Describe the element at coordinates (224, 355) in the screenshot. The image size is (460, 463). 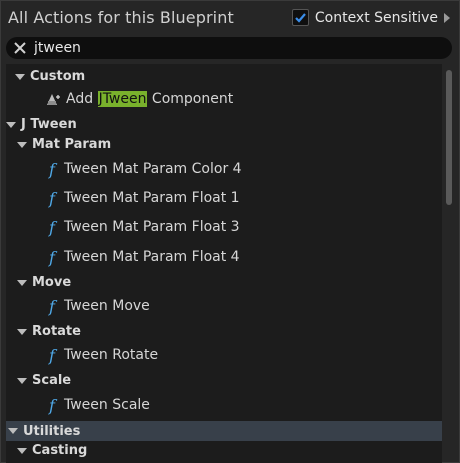
I see `tree-item-tween-rotate: f Tween Rotate` at that location.